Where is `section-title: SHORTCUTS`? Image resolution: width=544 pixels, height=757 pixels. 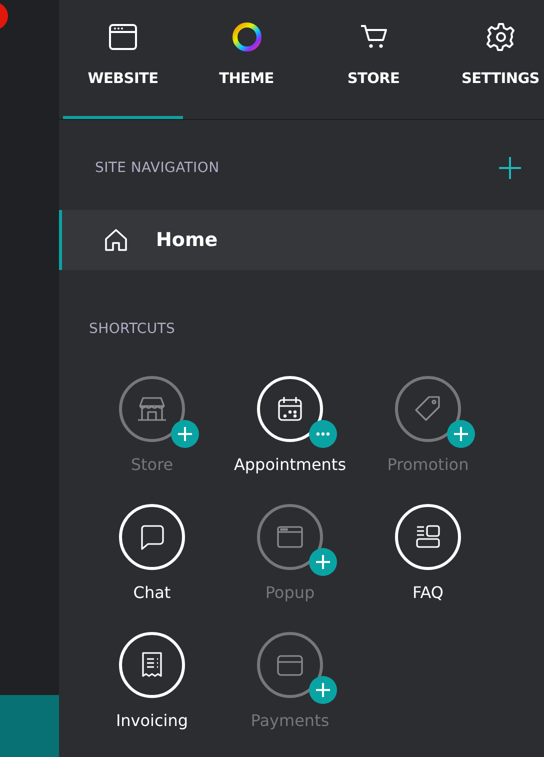 section-title: SHORTCUTS is located at coordinates (132, 328).